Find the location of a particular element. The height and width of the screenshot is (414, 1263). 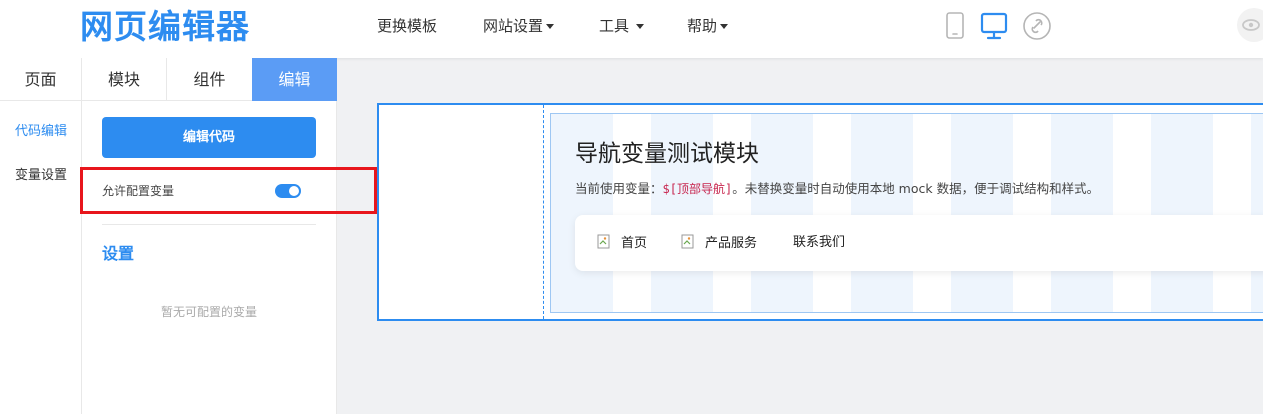

nav-change-template-label: 更换模板 is located at coordinates (407, 26).